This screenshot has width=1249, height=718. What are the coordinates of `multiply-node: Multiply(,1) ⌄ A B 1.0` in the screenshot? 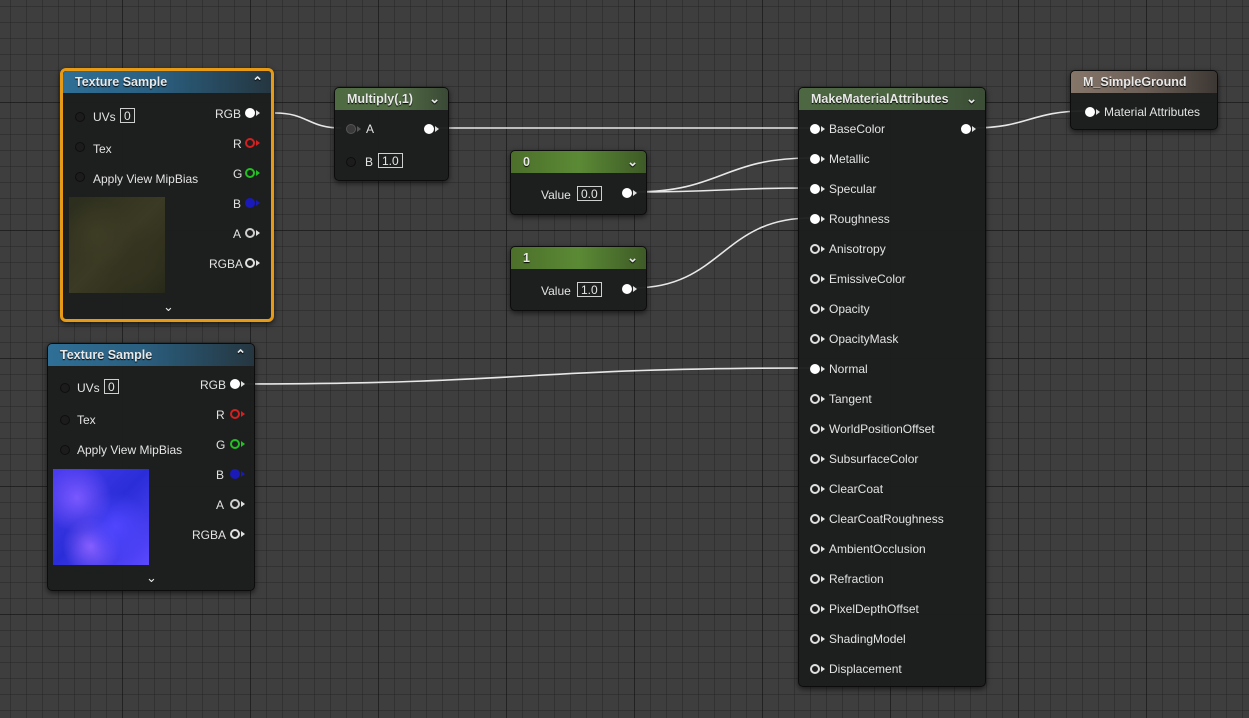 It's located at (391, 134).